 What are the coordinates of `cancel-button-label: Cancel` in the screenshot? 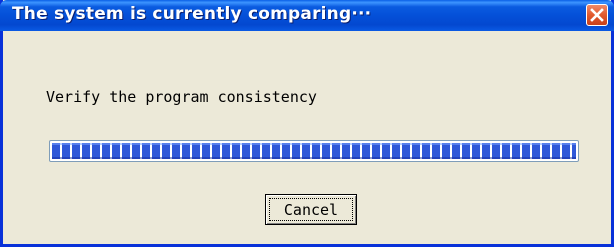 It's located at (311, 209).